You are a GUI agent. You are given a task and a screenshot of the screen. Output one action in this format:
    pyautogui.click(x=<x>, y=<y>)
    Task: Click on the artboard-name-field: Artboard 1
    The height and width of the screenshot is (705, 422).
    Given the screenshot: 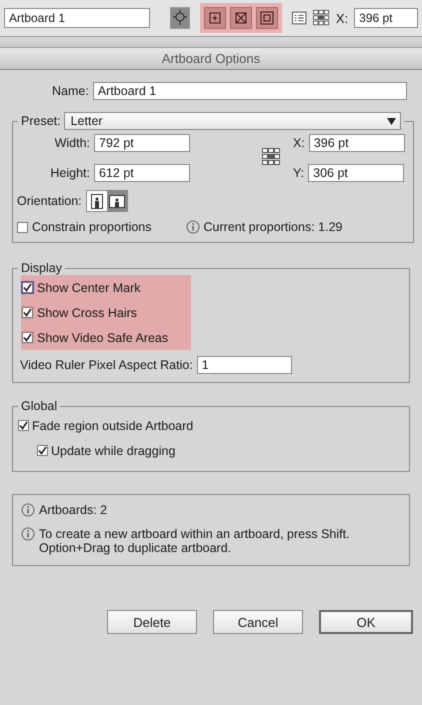 What is the action you would take?
    pyautogui.click(x=77, y=18)
    